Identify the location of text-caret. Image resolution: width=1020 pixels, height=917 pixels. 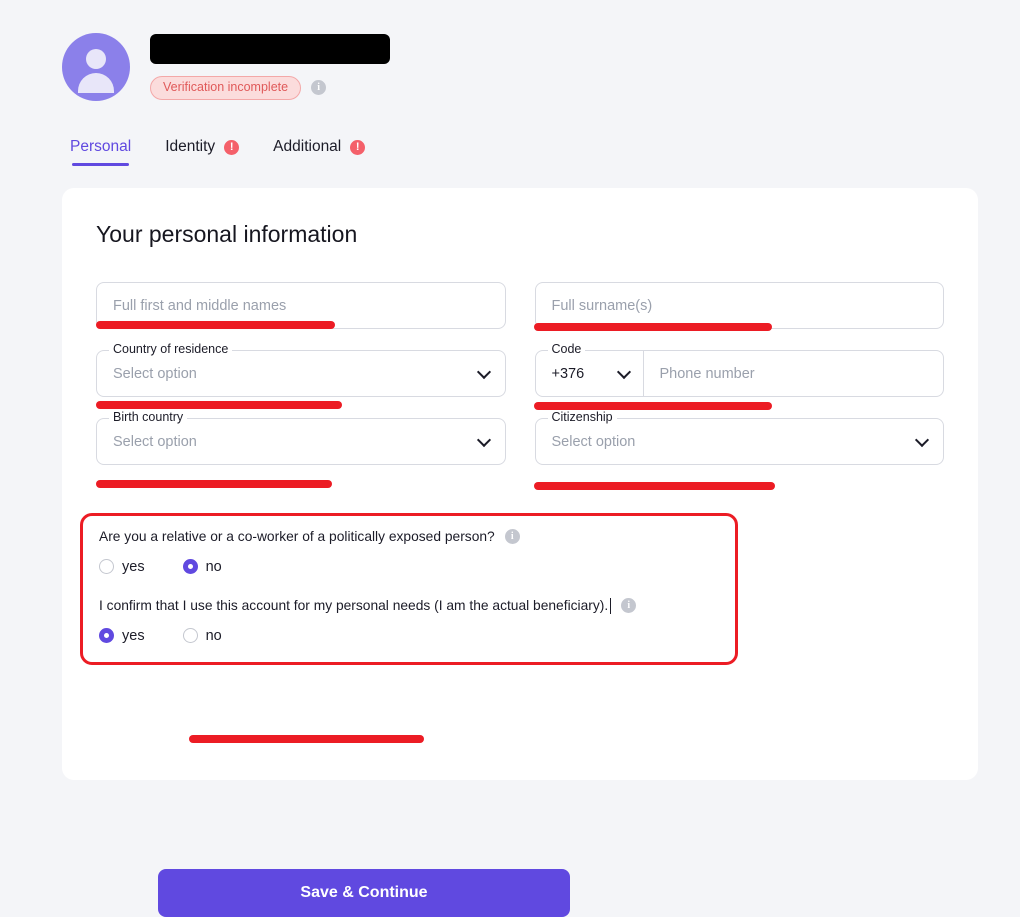
(611, 605).